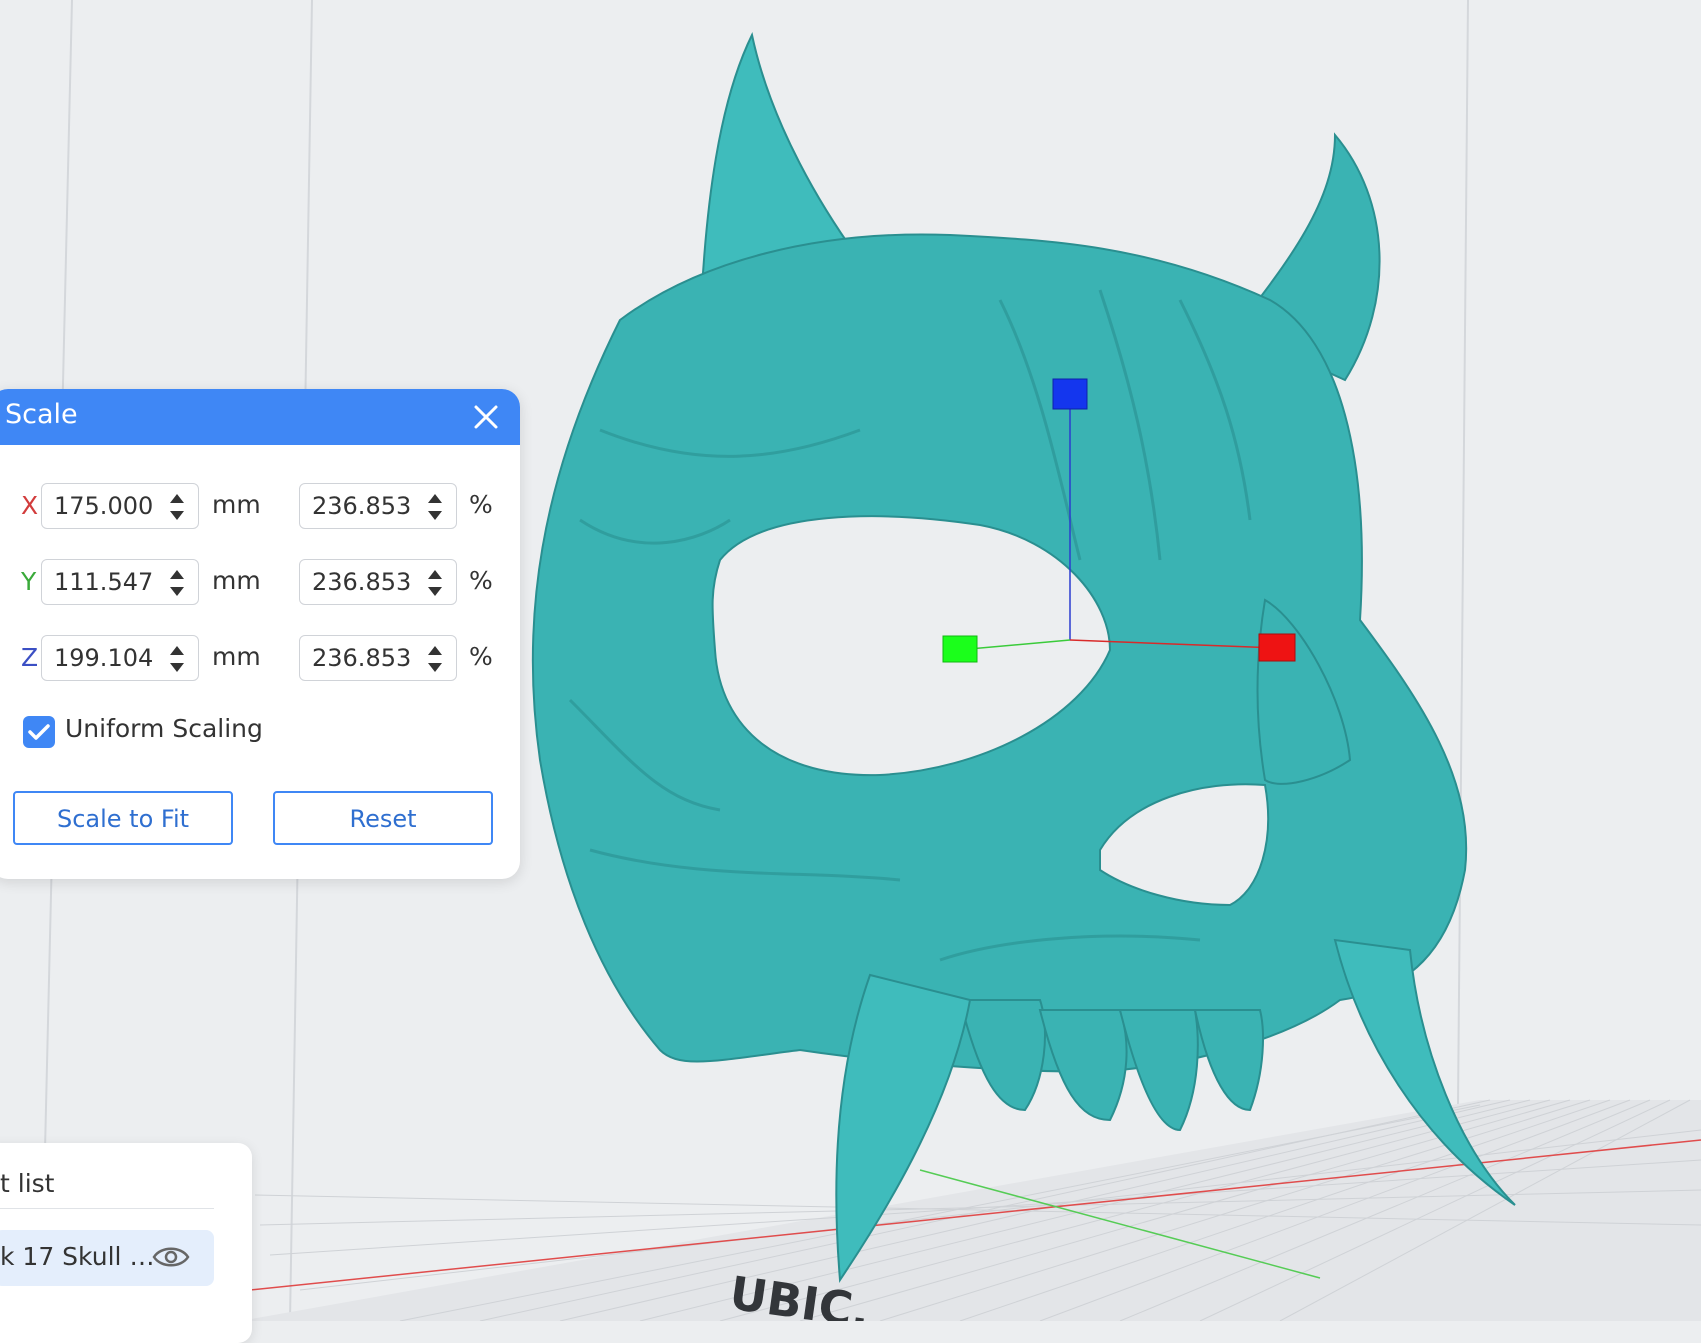 The width and height of the screenshot is (1701, 1343). I want to click on x-percent-value: 236.853, so click(362, 506).